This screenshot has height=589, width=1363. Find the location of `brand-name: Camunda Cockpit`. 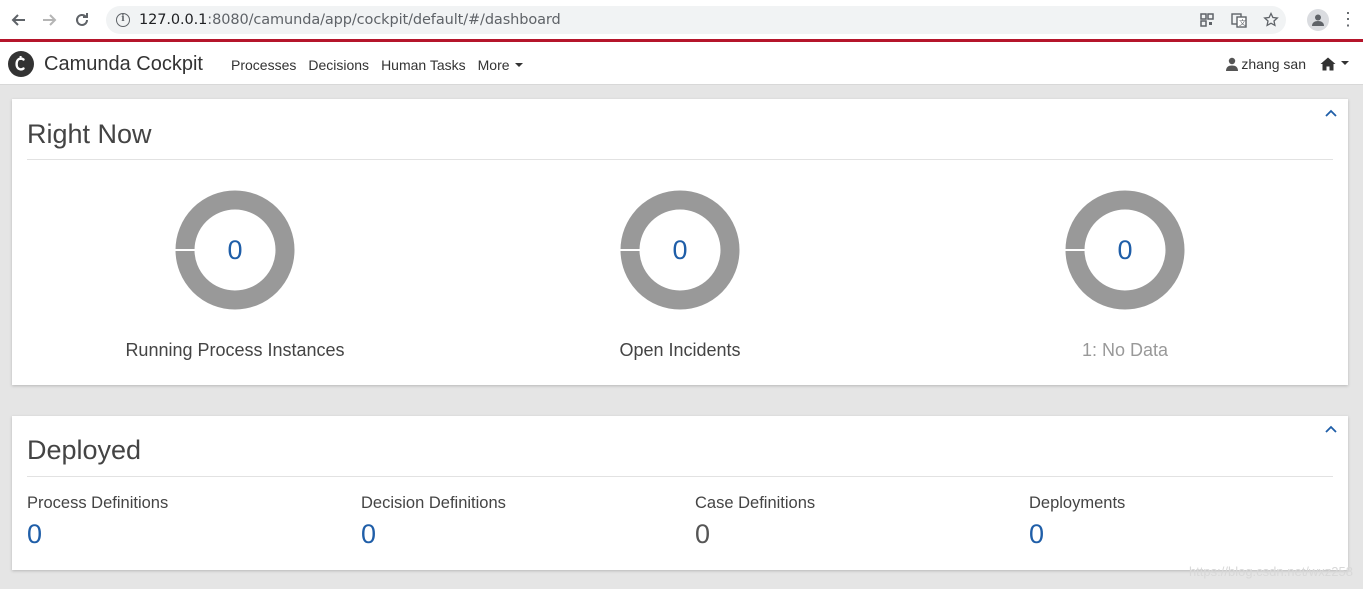

brand-name: Camunda Cockpit is located at coordinates (123, 64).